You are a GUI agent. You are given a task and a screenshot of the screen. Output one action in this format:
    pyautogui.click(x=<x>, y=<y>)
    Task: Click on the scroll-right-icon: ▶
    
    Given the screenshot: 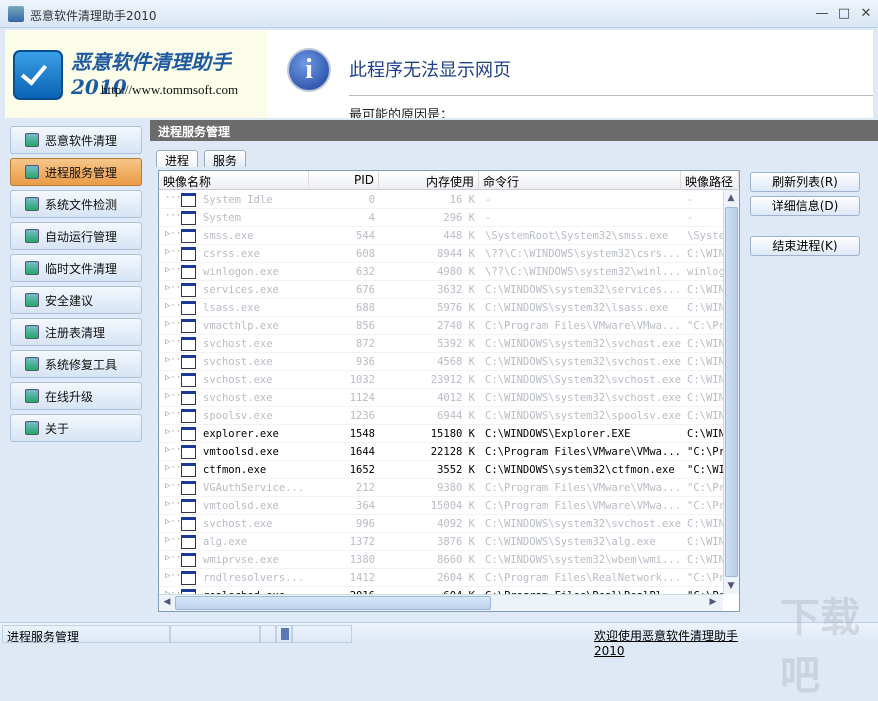 What is the action you would take?
    pyautogui.click(x=713, y=602)
    